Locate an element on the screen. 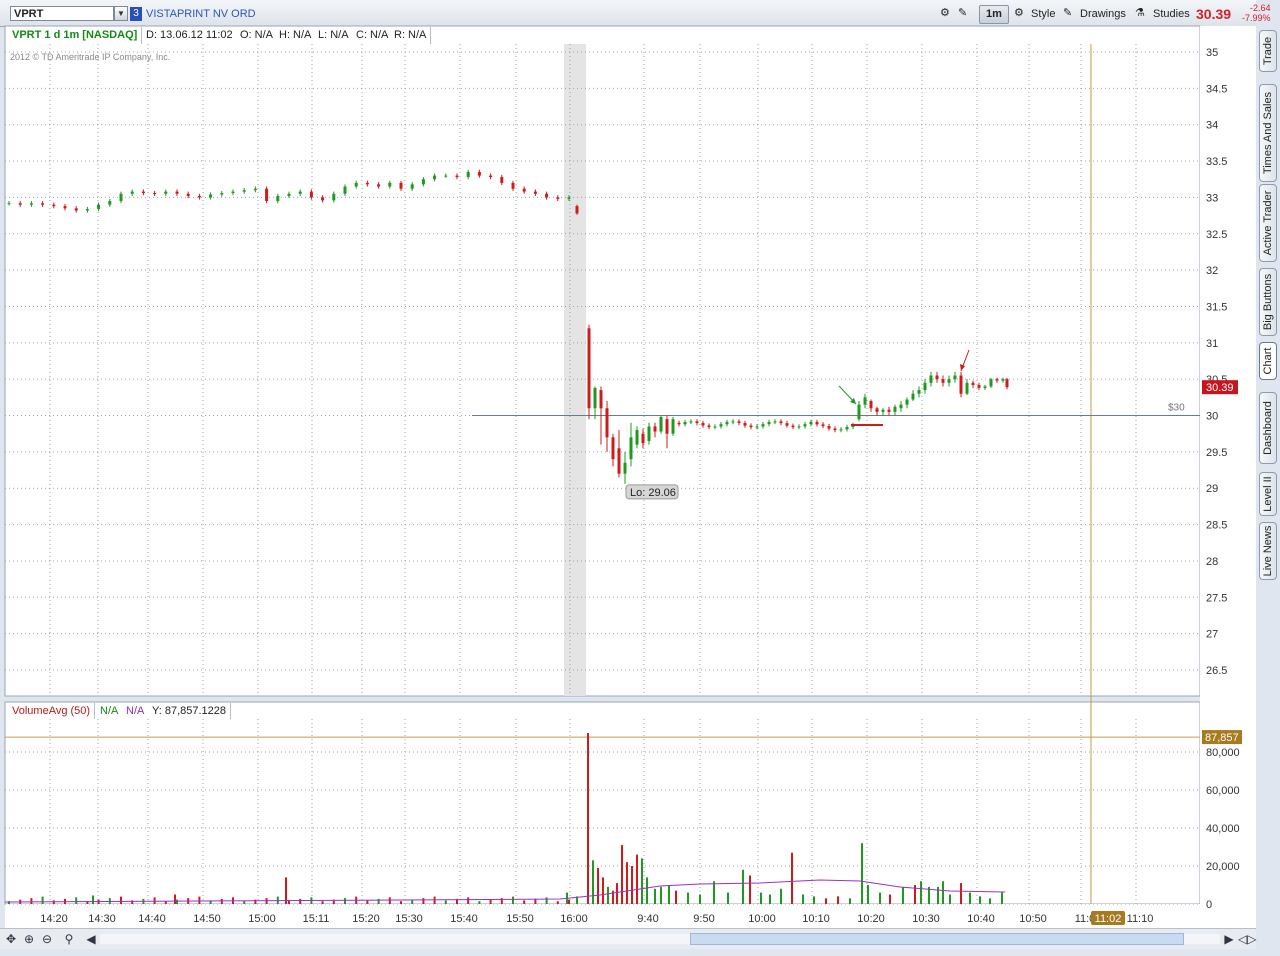 Image resolution: width=1280 pixels, height=956 pixels. expand-time-icon: ◁▷ is located at coordinates (1247, 939).